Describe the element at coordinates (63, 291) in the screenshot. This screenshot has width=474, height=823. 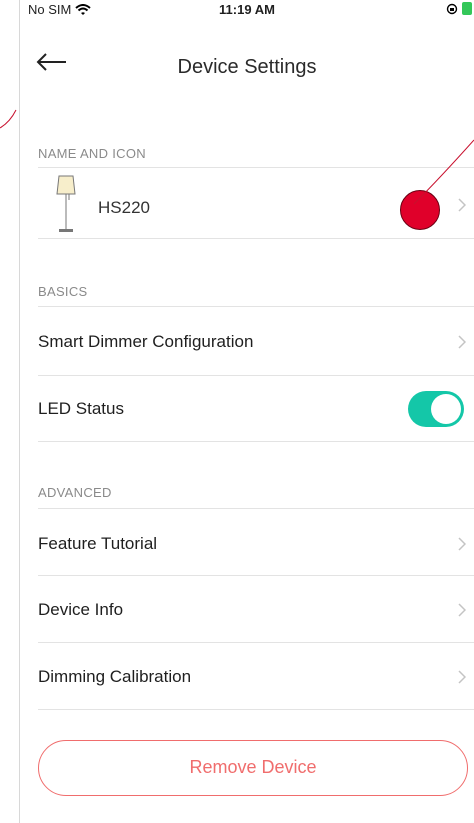
I see `section-header-basics: BASICS` at that location.